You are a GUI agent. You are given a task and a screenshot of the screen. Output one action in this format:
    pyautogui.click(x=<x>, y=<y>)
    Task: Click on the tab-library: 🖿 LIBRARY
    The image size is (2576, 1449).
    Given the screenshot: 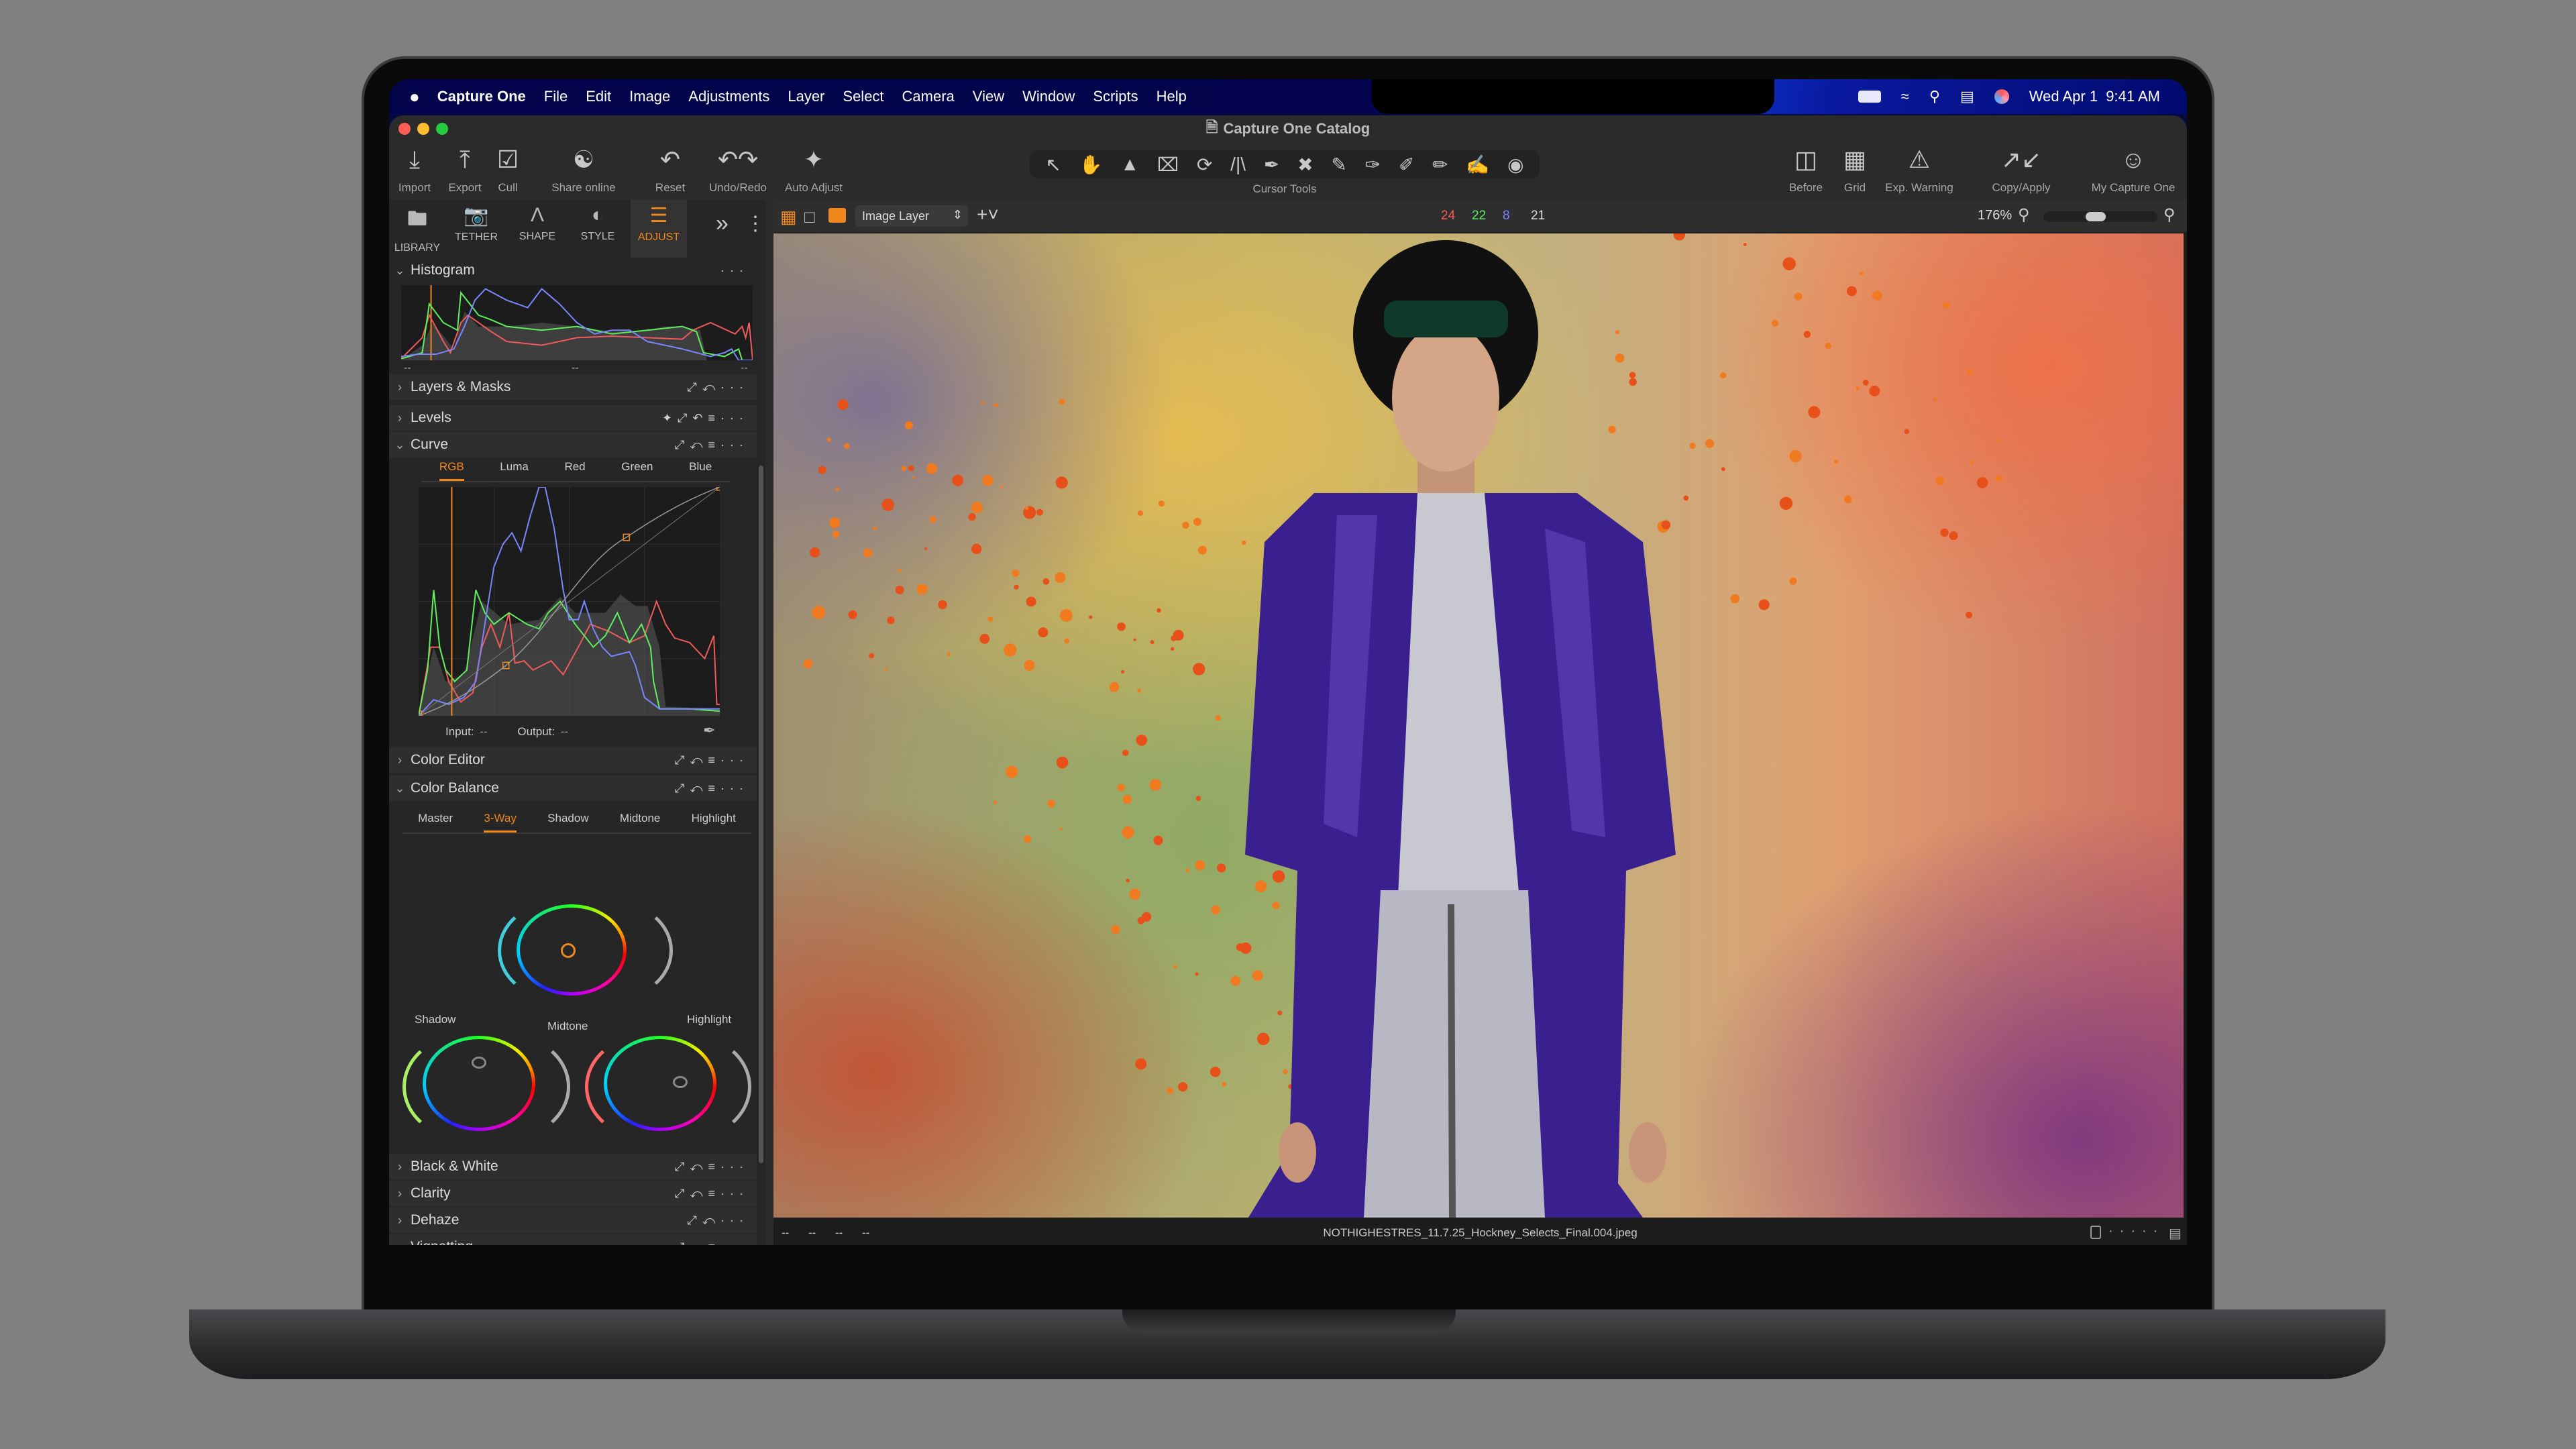 What is the action you would take?
    pyautogui.click(x=417, y=229)
    